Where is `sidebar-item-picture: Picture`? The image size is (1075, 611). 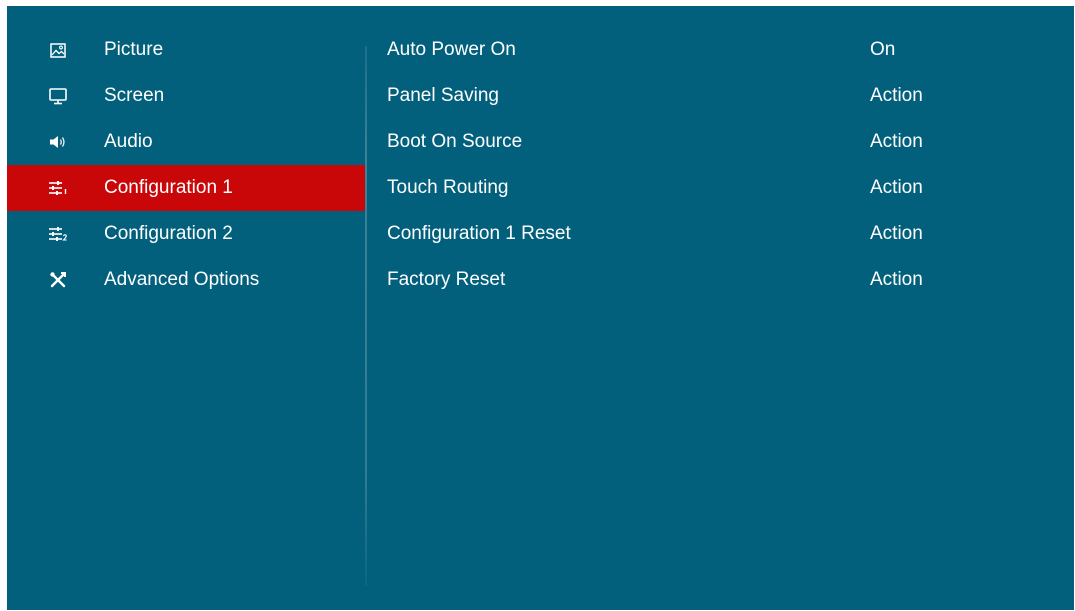 sidebar-item-picture: Picture is located at coordinates (186, 50).